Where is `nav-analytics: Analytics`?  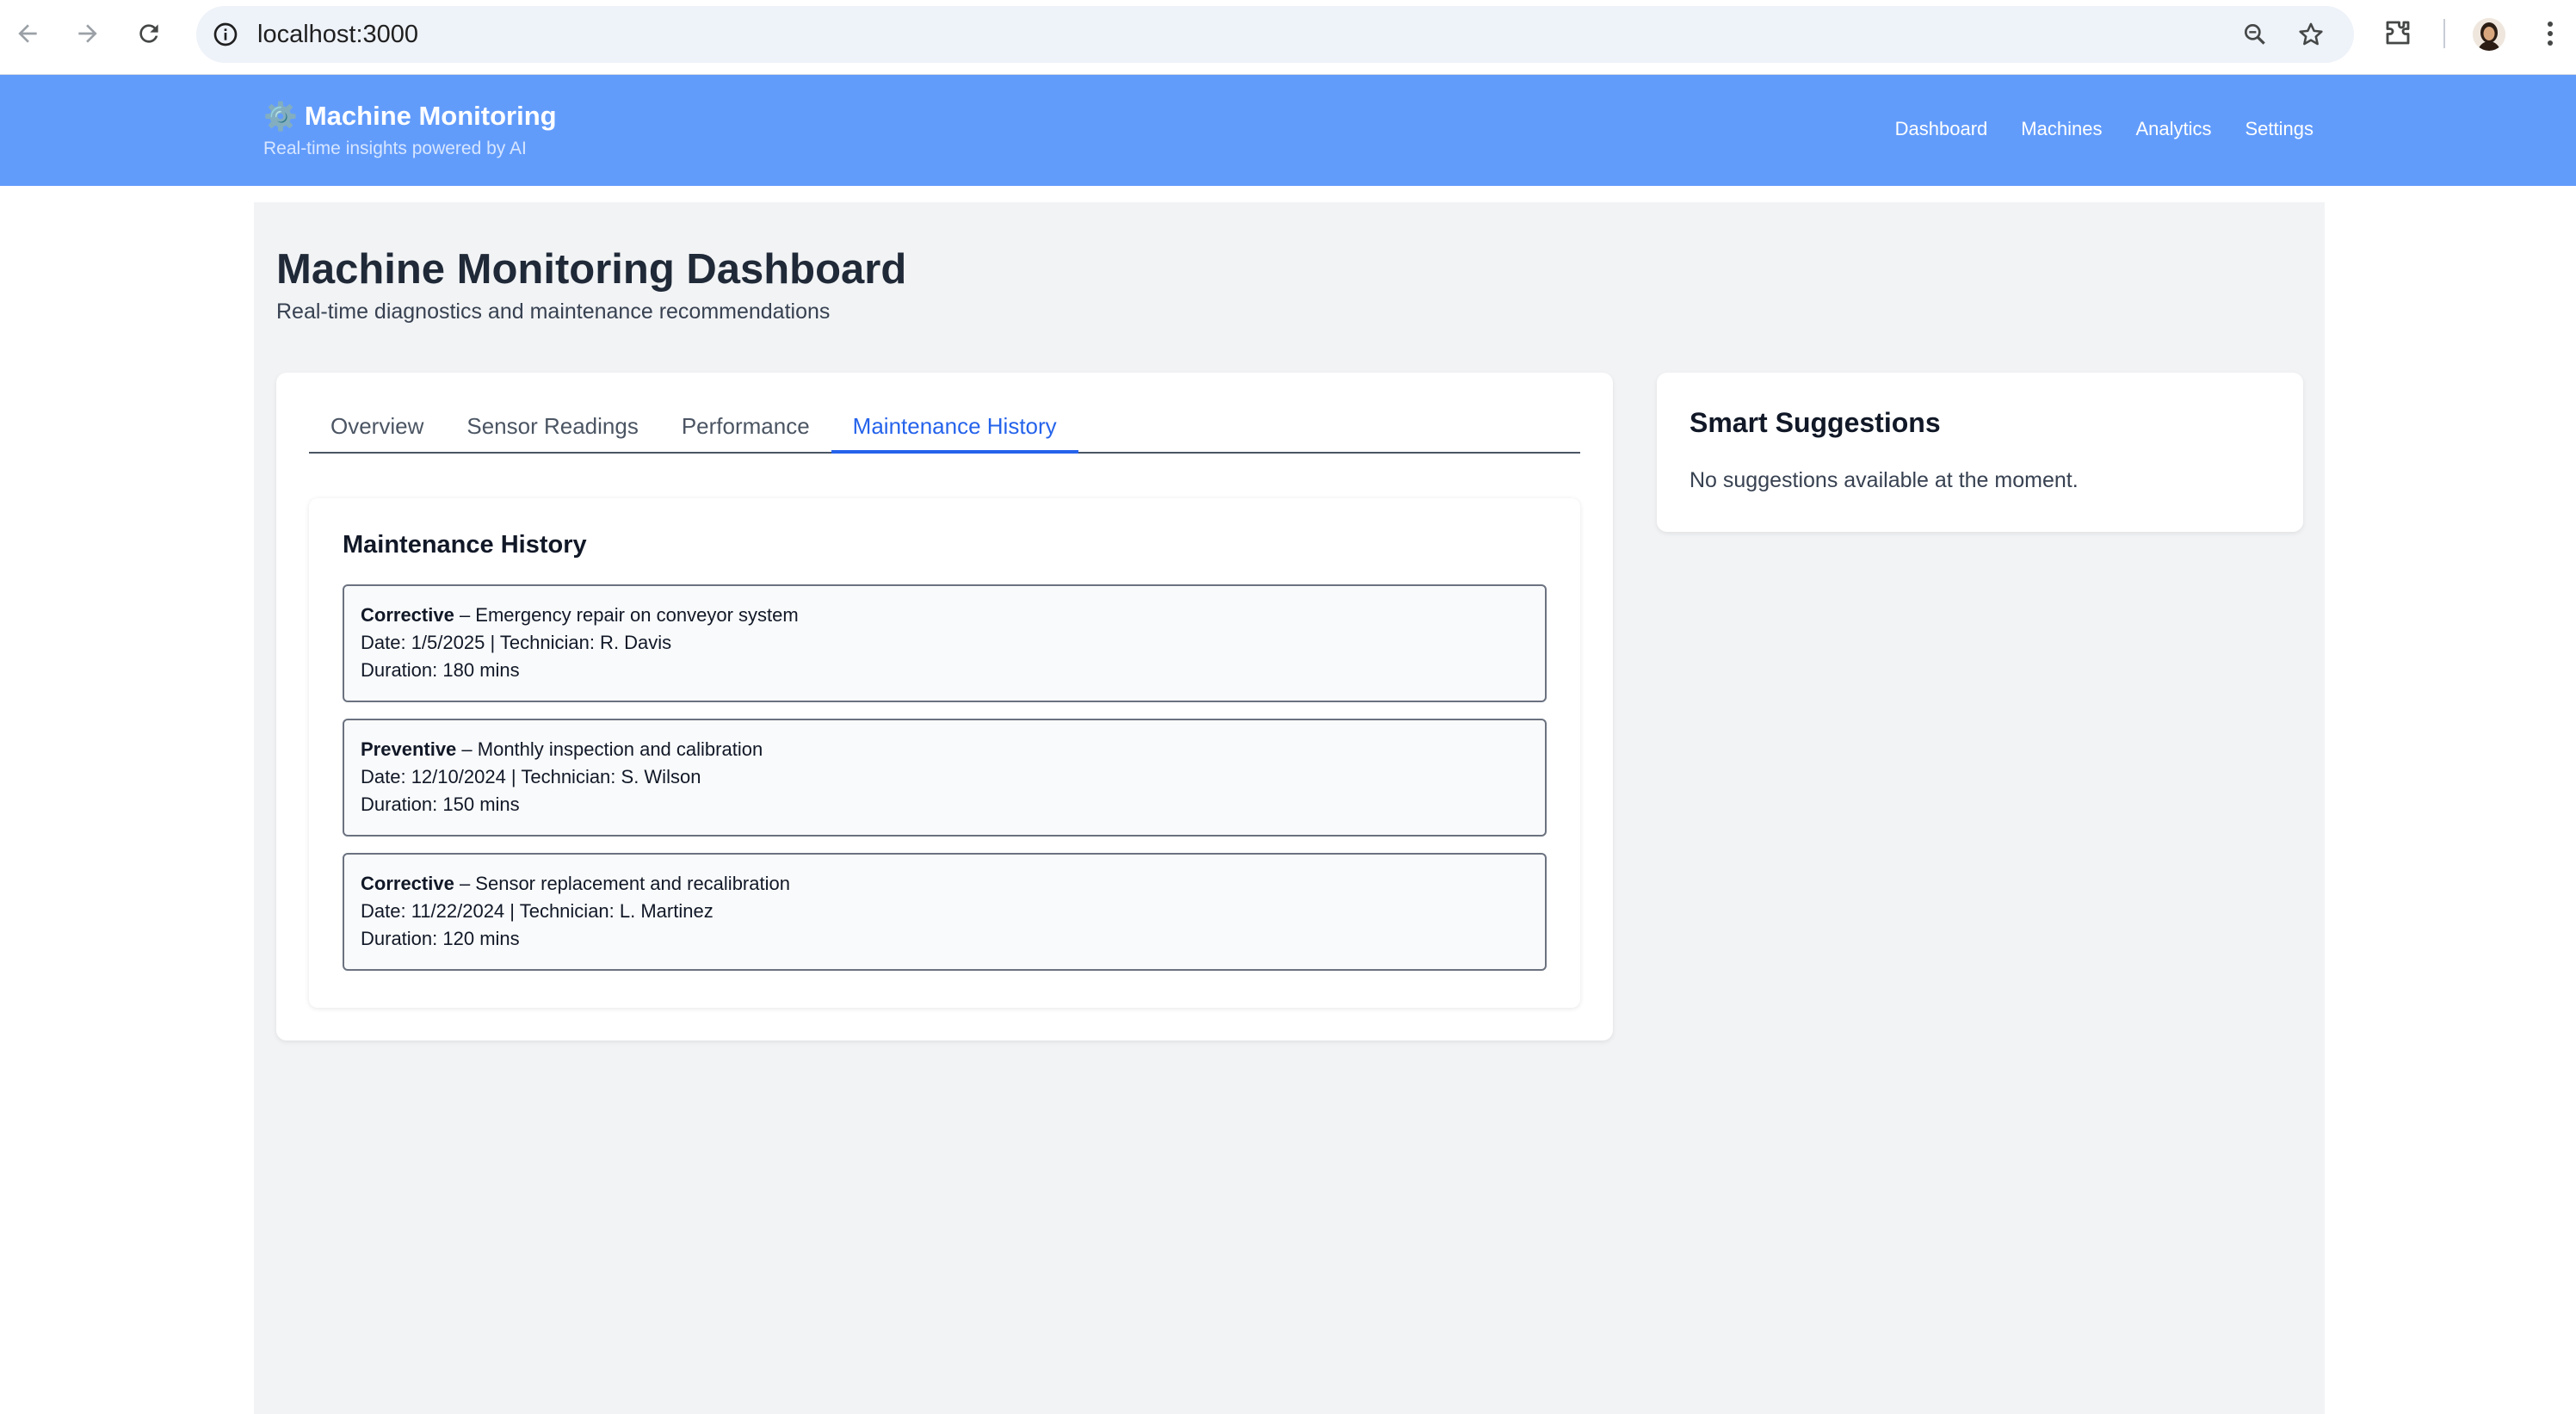 nav-analytics: Analytics is located at coordinates (2173, 129).